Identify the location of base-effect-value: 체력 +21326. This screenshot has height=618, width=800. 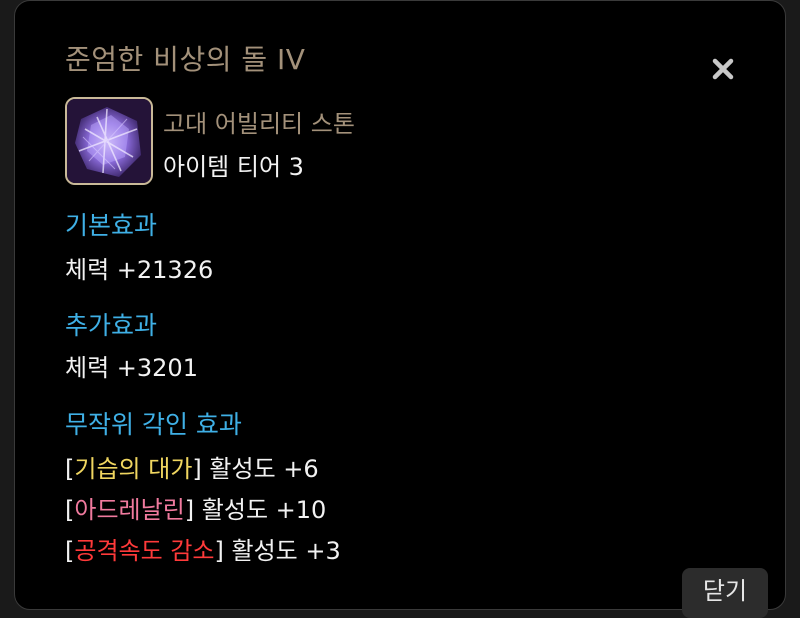
(139, 270).